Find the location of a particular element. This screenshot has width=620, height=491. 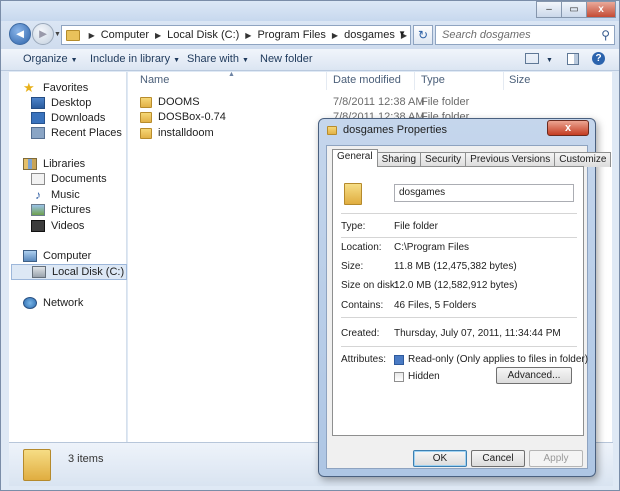

documents-icon is located at coordinates (38, 179).